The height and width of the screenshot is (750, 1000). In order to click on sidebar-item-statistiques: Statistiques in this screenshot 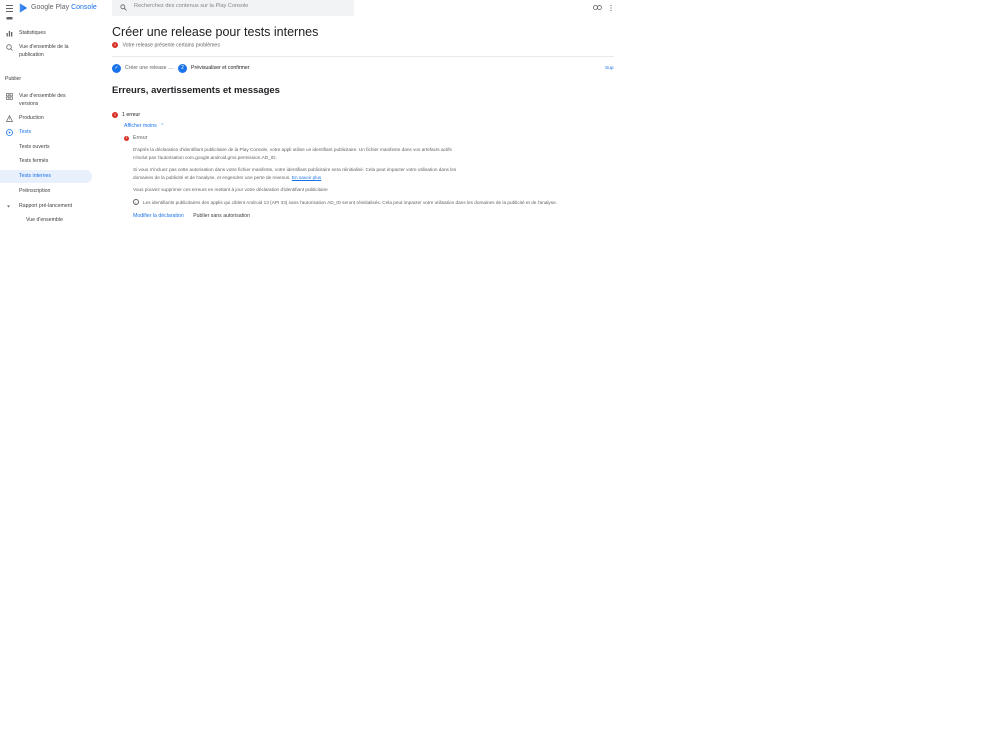, I will do `click(46, 34)`.